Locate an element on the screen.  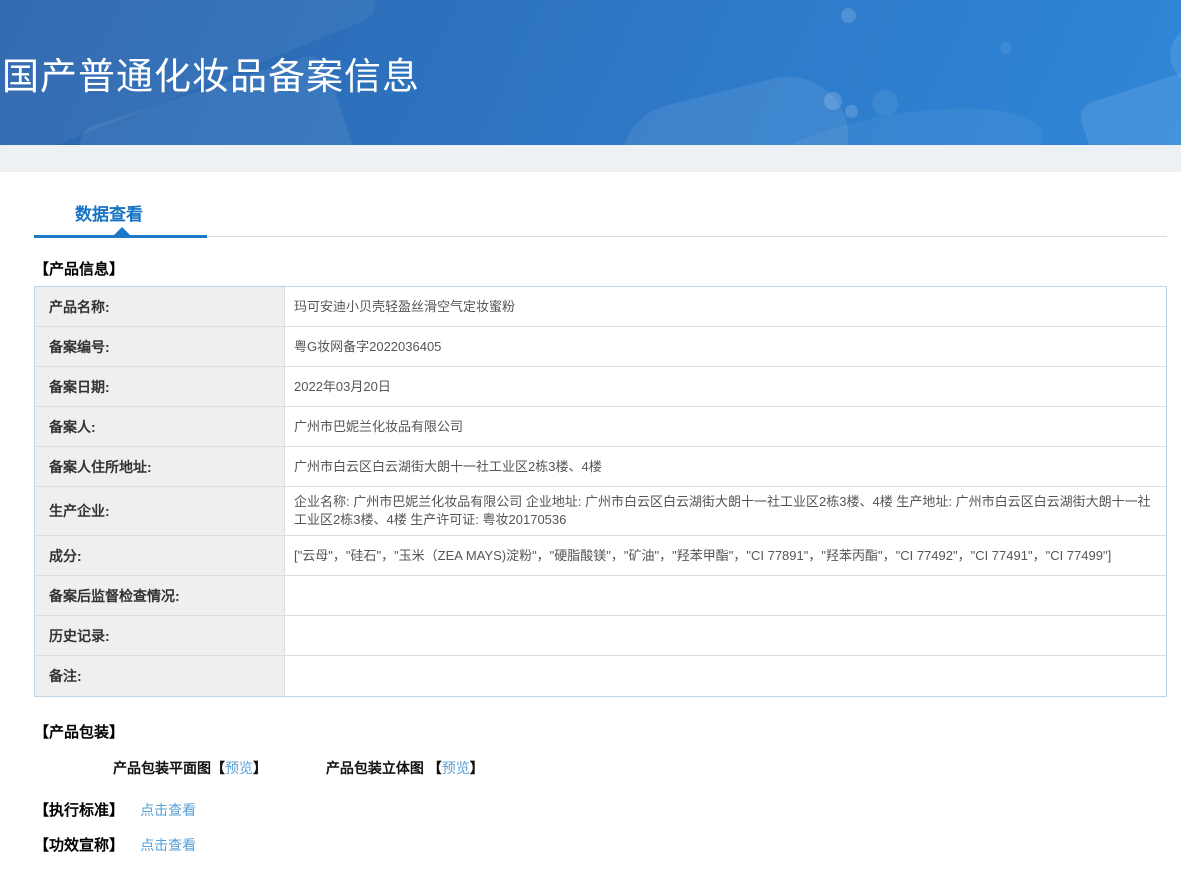
table-row: 备案人: 广州市巴妮兰化妆品有限公司 is located at coordinates (600, 427).